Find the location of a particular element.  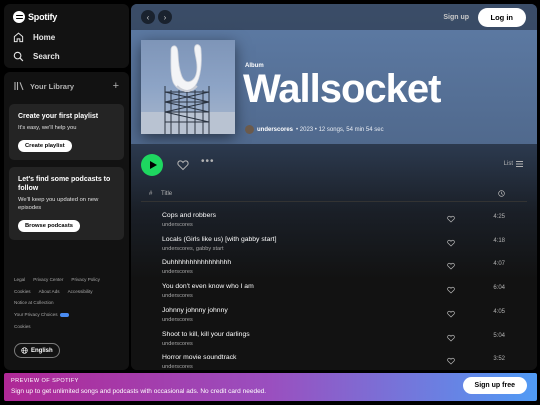

accessibility-link: Accessibility is located at coordinates (80, 292).